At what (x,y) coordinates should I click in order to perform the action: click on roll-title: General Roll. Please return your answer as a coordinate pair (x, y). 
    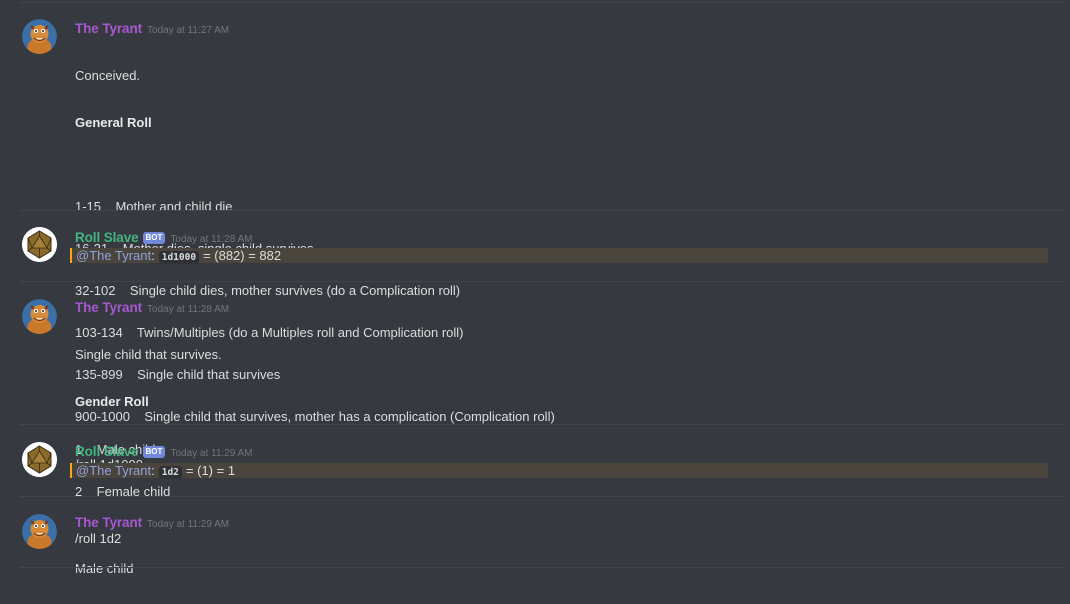
    Looking at the image, I should click on (113, 122).